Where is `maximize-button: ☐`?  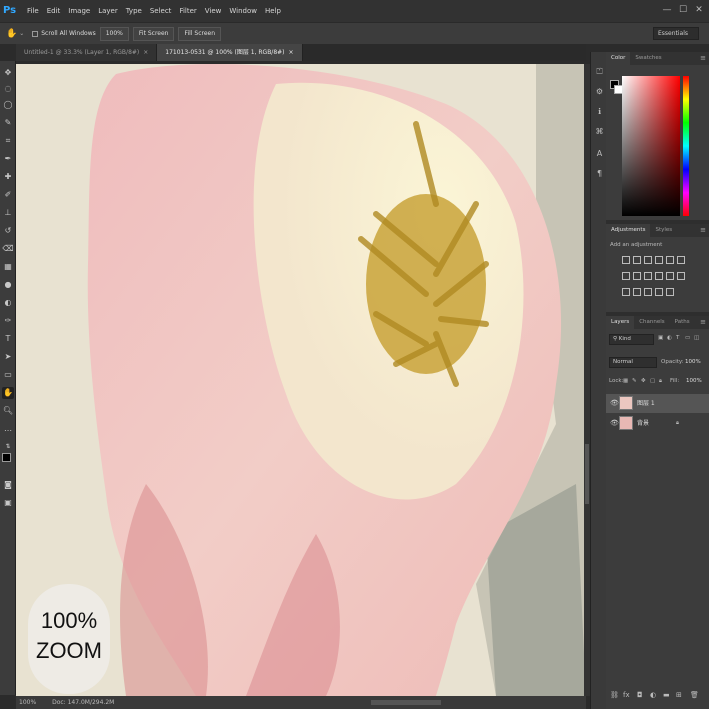 maximize-button: ☐ is located at coordinates (683, 10).